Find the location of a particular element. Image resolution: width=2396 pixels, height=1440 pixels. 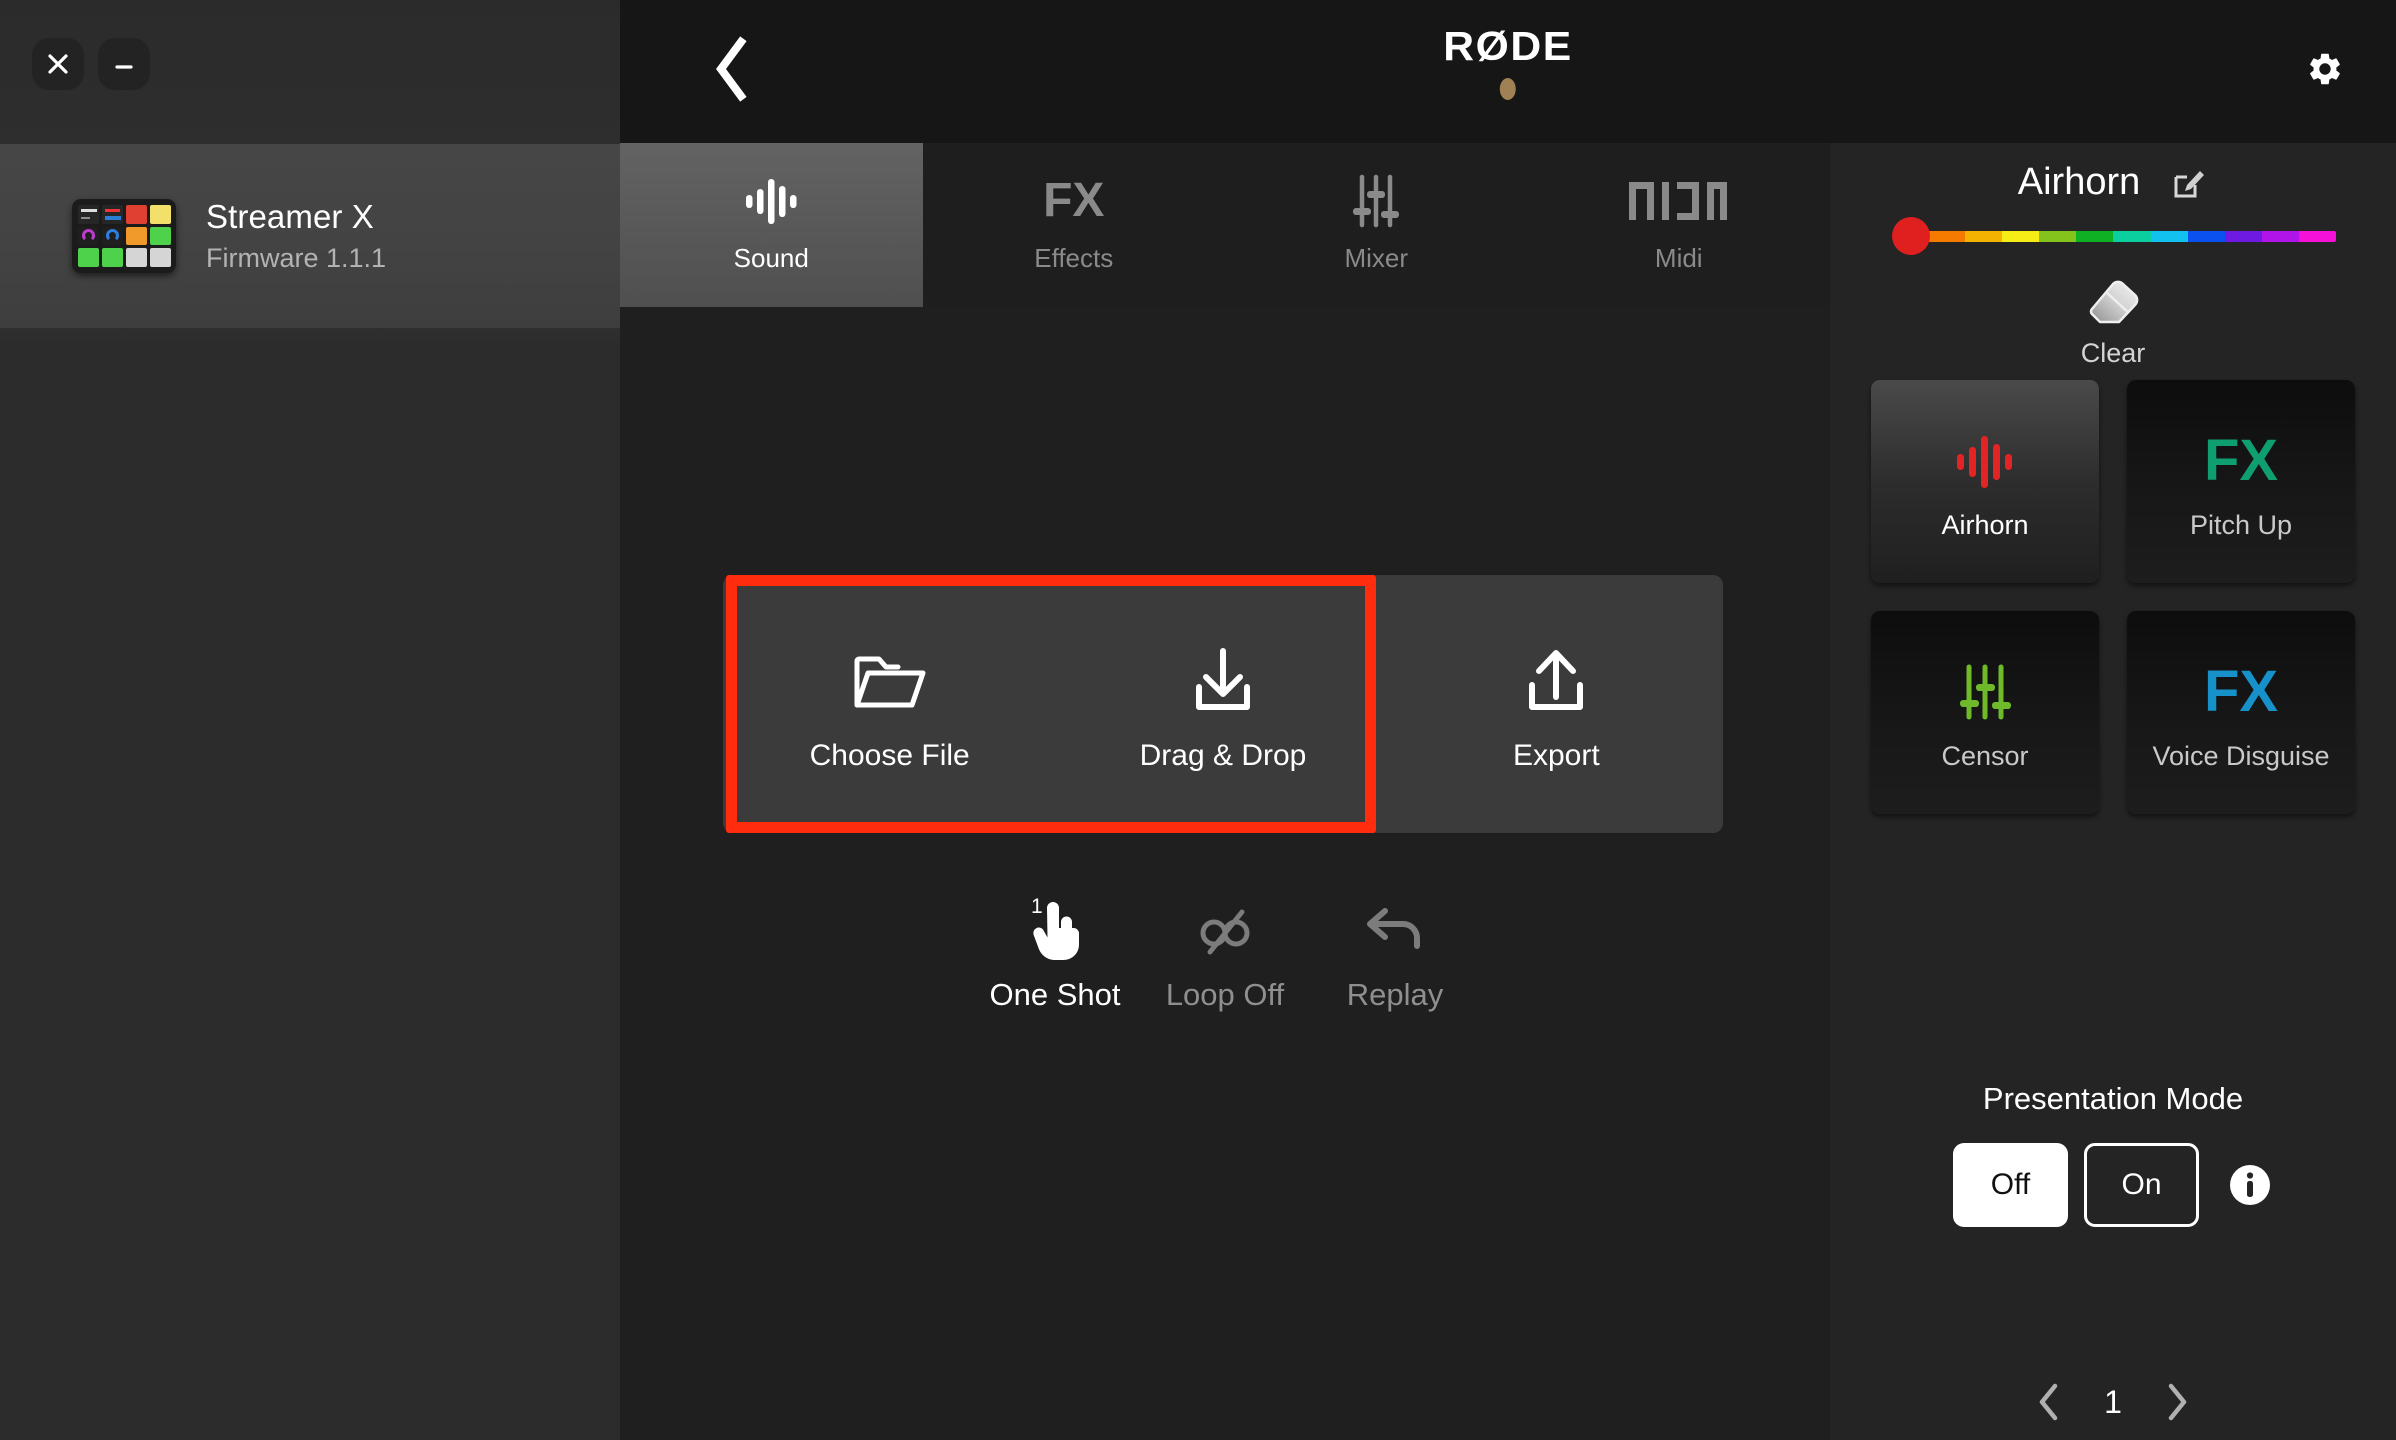

tab-effects-label: Effects is located at coordinates (1074, 258).